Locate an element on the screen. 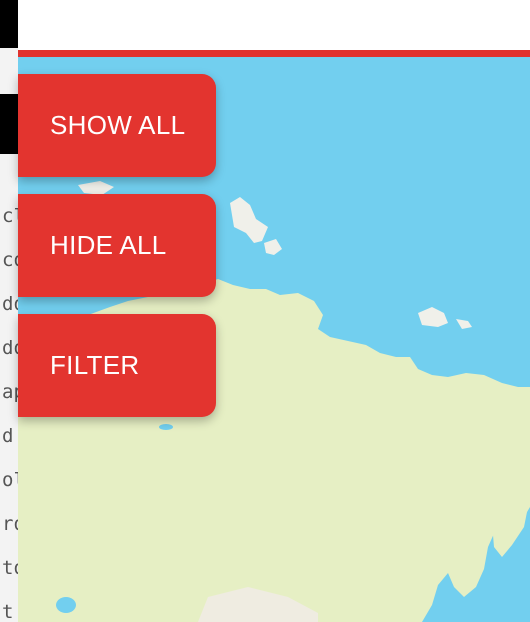  filter-label: FILTER is located at coordinates (95, 365).